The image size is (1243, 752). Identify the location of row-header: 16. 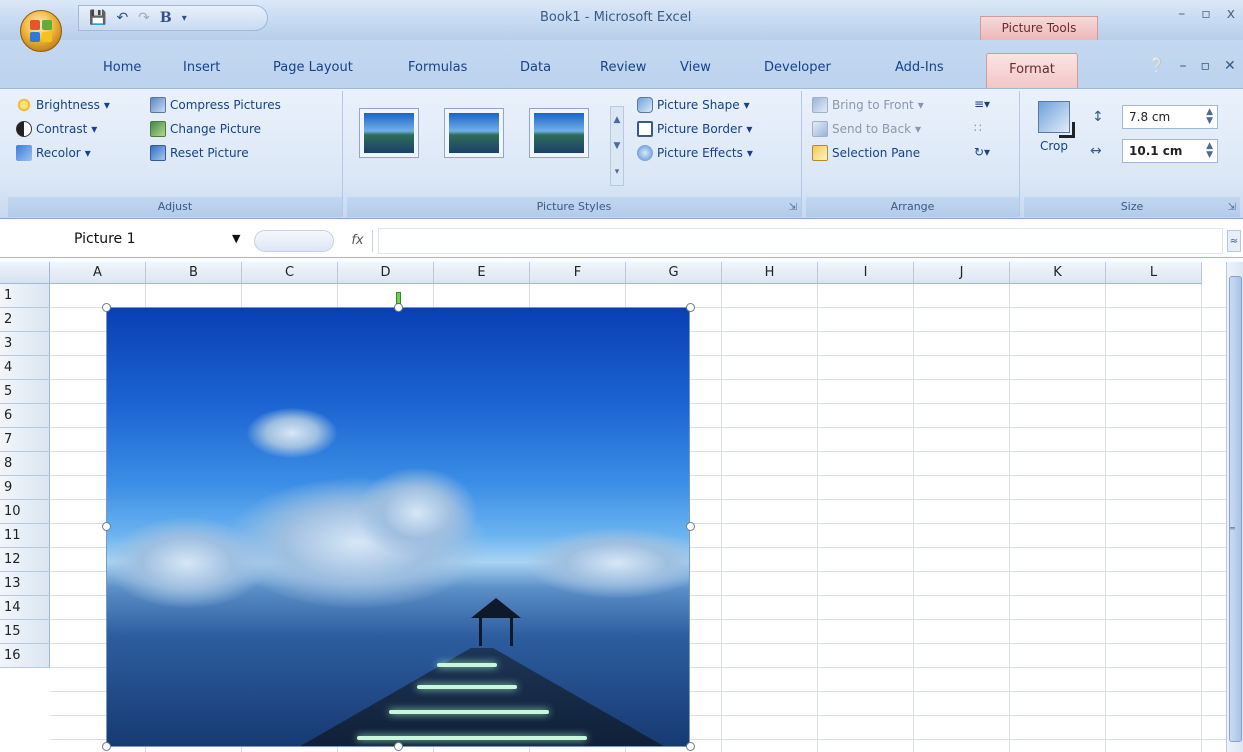
(25, 656).